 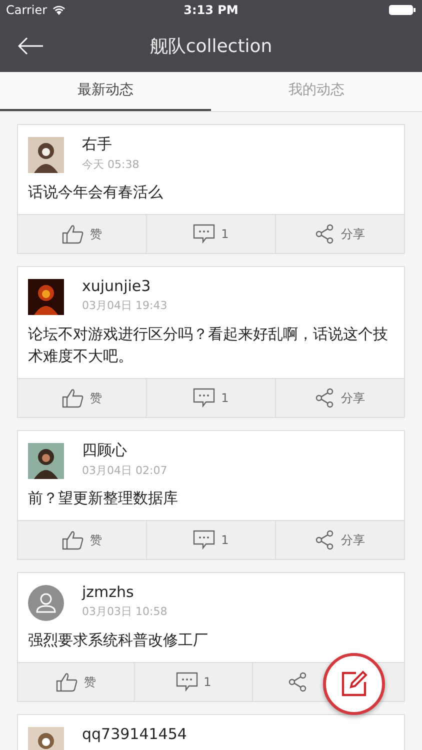 What do you see at coordinates (125, 611) in the screenshot?
I see `post-time: 03月03日 10:58` at bounding box center [125, 611].